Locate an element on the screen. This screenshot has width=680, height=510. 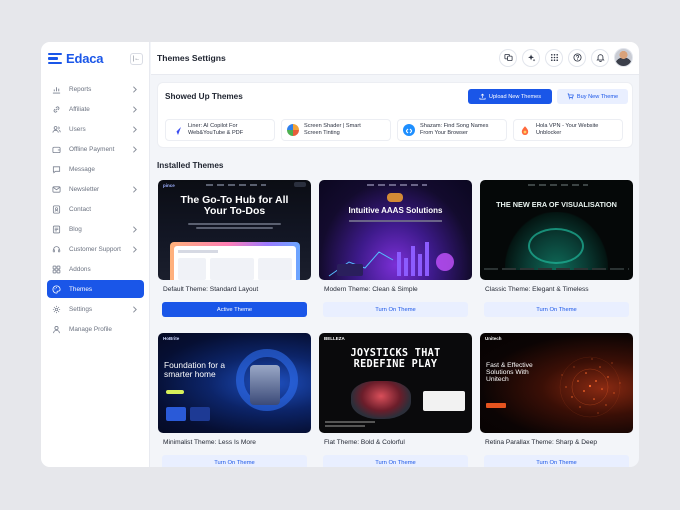
blog-icon is located at coordinates (56, 229).